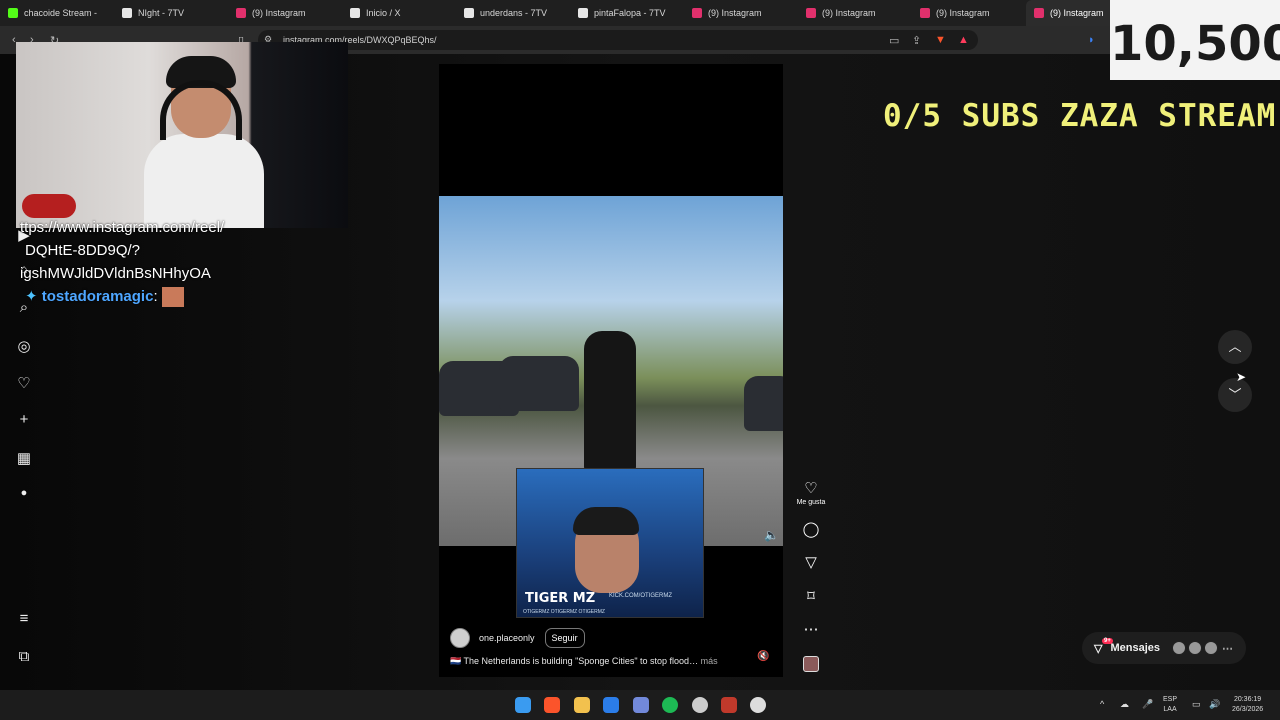 The image size is (1280, 720). What do you see at coordinates (24, 419) in the screenshot?
I see `create-icon: +` at bounding box center [24, 419].